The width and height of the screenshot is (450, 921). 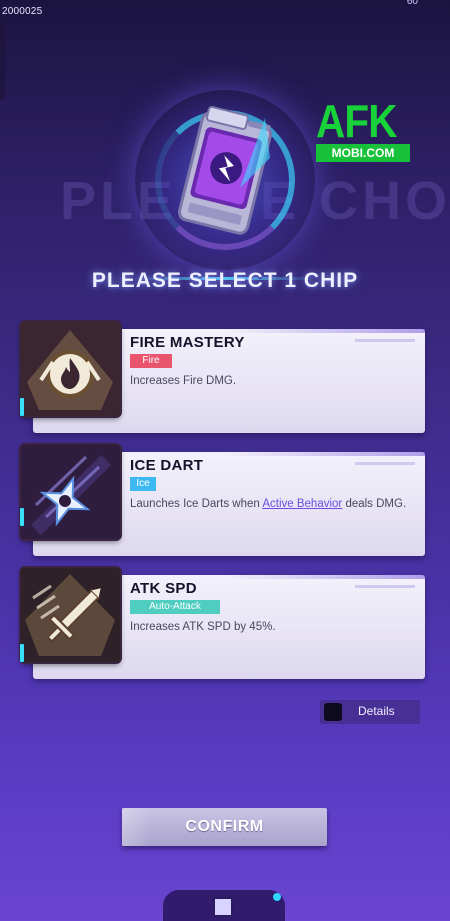 What do you see at coordinates (163, 588) in the screenshot?
I see `chip-name: ATK SPD` at bounding box center [163, 588].